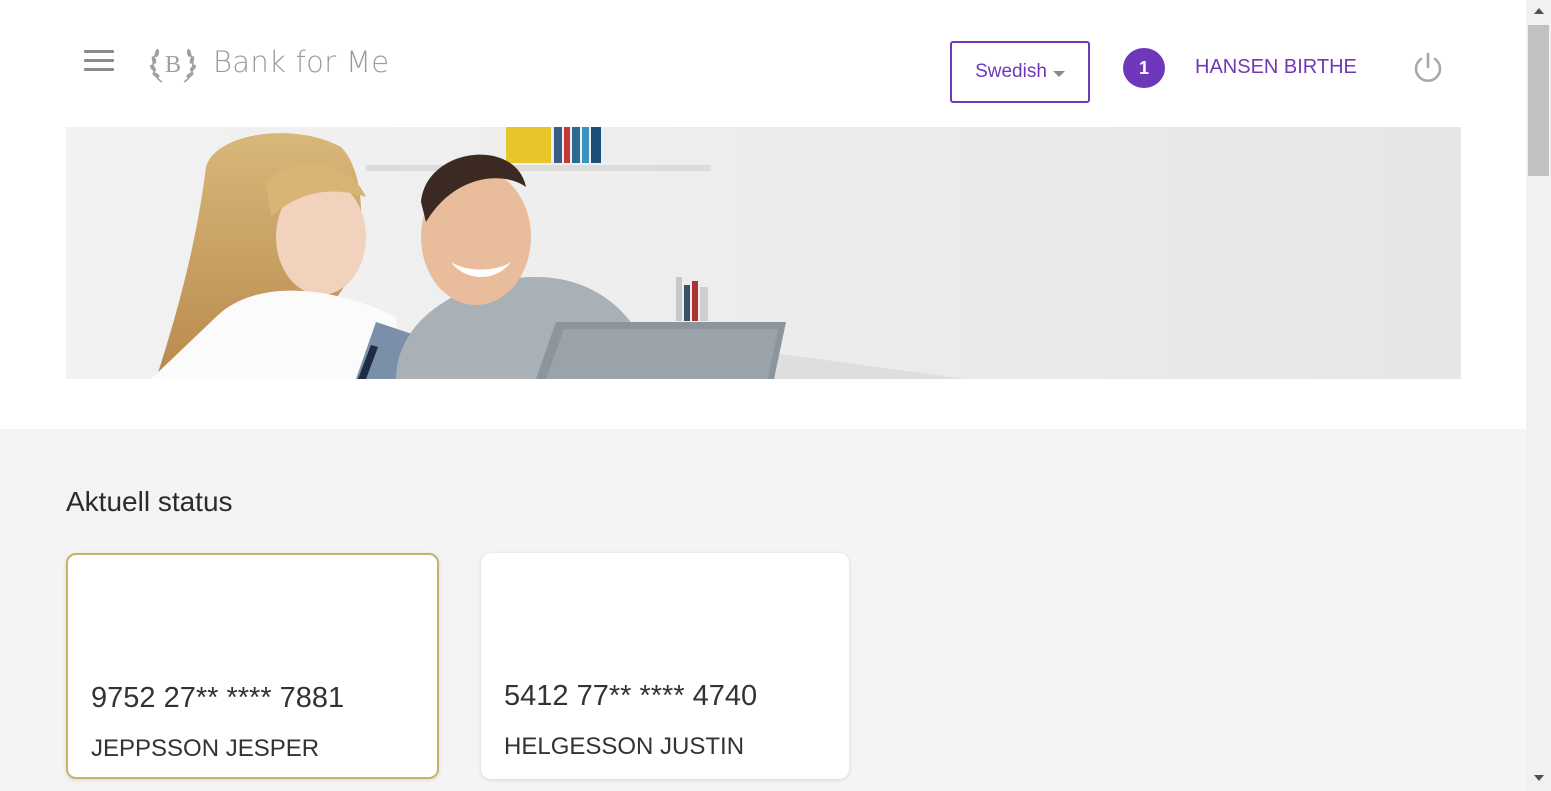  What do you see at coordinates (1428, 68) in the screenshot?
I see `power-icon` at bounding box center [1428, 68].